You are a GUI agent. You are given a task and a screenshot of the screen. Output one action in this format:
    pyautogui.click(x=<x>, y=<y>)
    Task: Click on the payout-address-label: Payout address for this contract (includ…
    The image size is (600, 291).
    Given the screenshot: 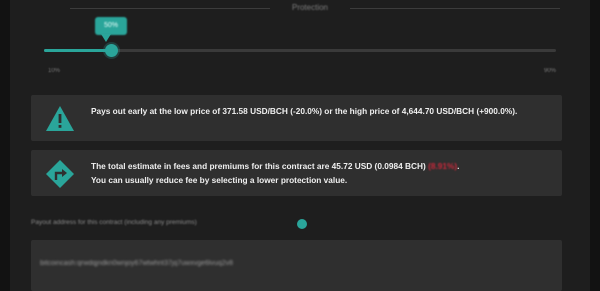 What is the action you would take?
    pyautogui.click(x=114, y=222)
    